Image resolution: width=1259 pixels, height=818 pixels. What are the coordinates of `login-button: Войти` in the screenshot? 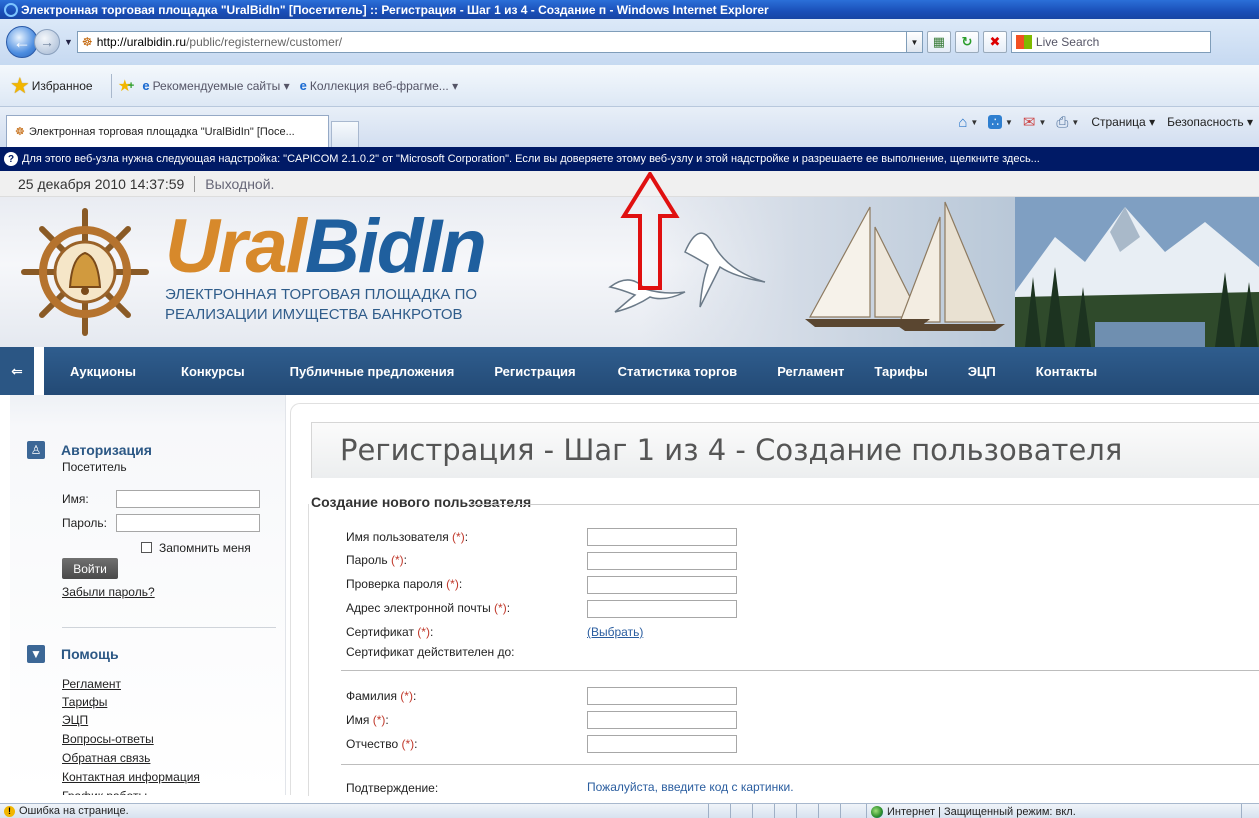 It's located at (90, 568).